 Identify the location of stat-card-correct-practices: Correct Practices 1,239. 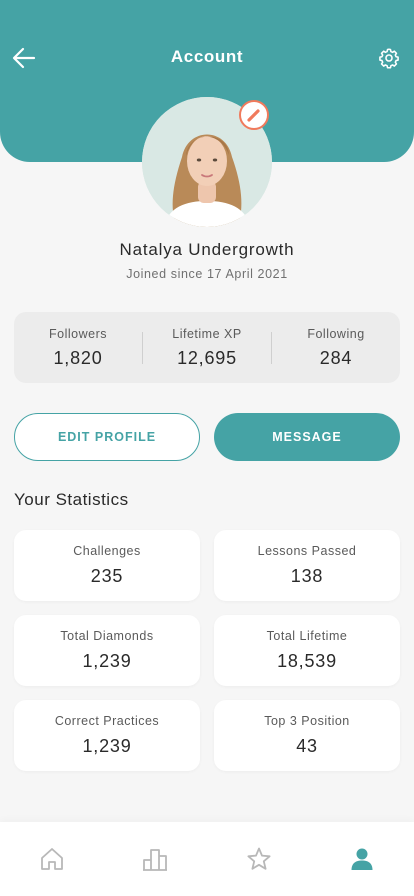
(107, 735).